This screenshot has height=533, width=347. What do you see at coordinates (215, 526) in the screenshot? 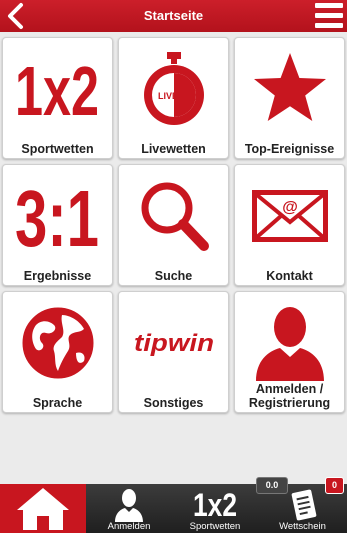
I see `tab-label: Sportwetten` at bounding box center [215, 526].